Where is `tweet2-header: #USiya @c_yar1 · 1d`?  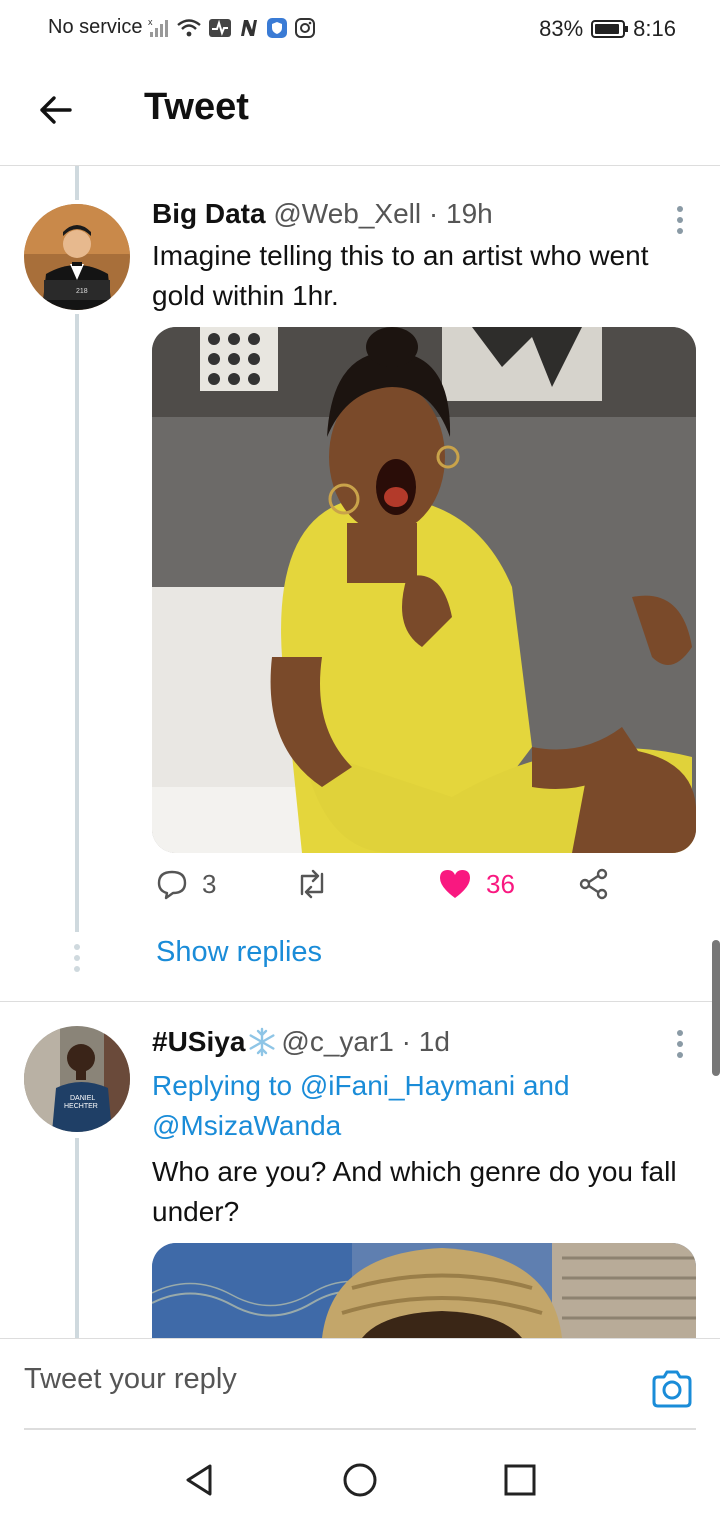
tweet2-header: #USiya @c_yar1 · 1d is located at coordinates (301, 1042).